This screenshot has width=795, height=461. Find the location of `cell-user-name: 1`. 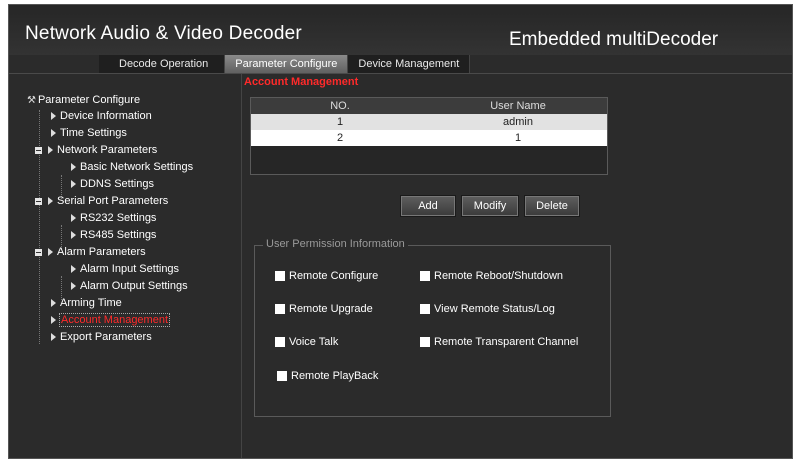

cell-user-name: 1 is located at coordinates (518, 138).